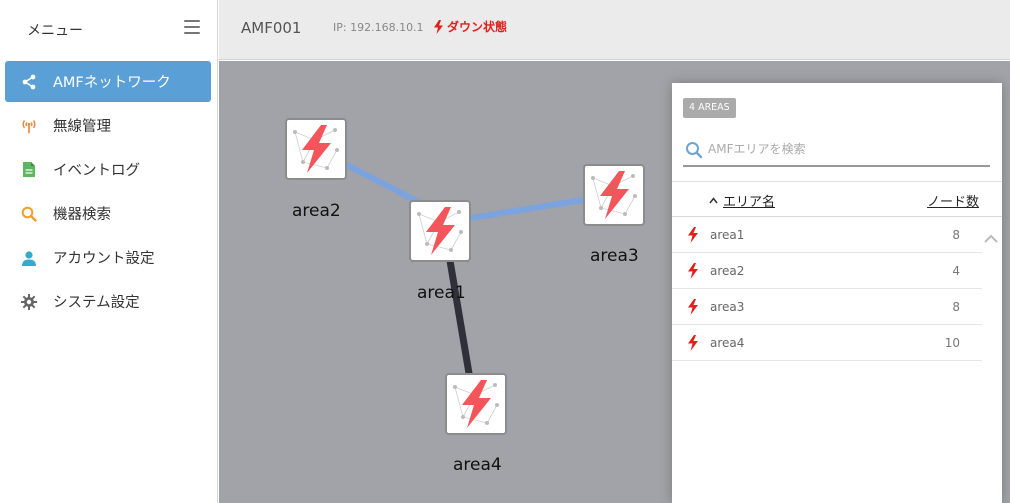 The width and height of the screenshot is (1010, 503). What do you see at coordinates (441, 293) in the screenshot?
I see `area-label: area1` at bounding box center [441, 293].